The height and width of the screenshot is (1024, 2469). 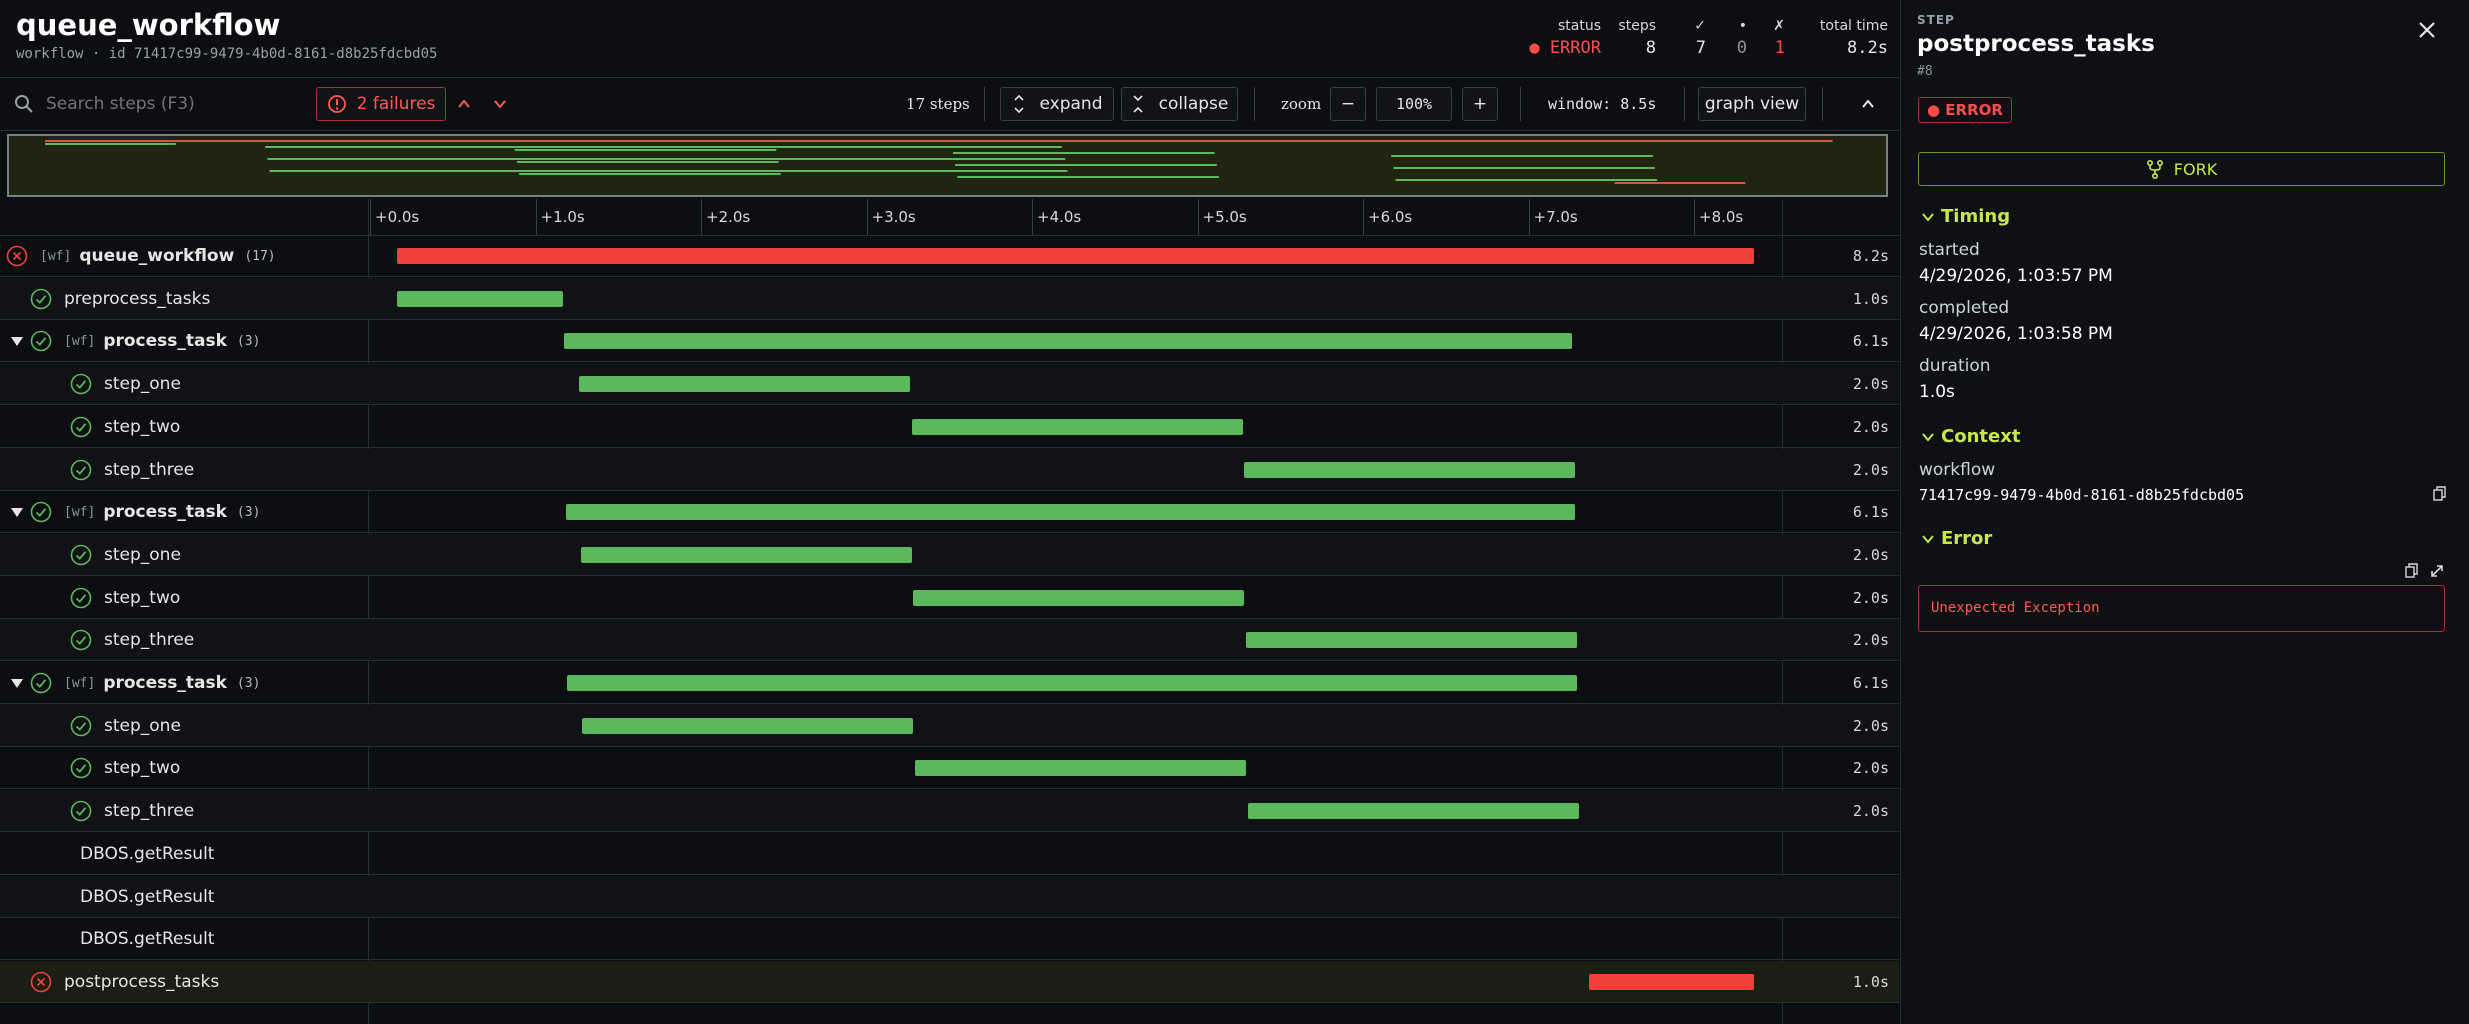 I want to click on error-section-header: Error, so click(x=1966, y=538).